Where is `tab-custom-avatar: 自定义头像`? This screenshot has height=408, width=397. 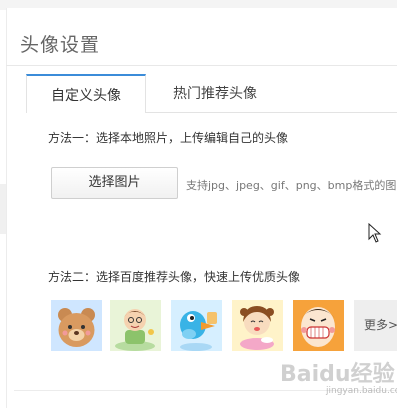 tab-custom-avatar: 自定义头像 is located at coordinates (86, 93).